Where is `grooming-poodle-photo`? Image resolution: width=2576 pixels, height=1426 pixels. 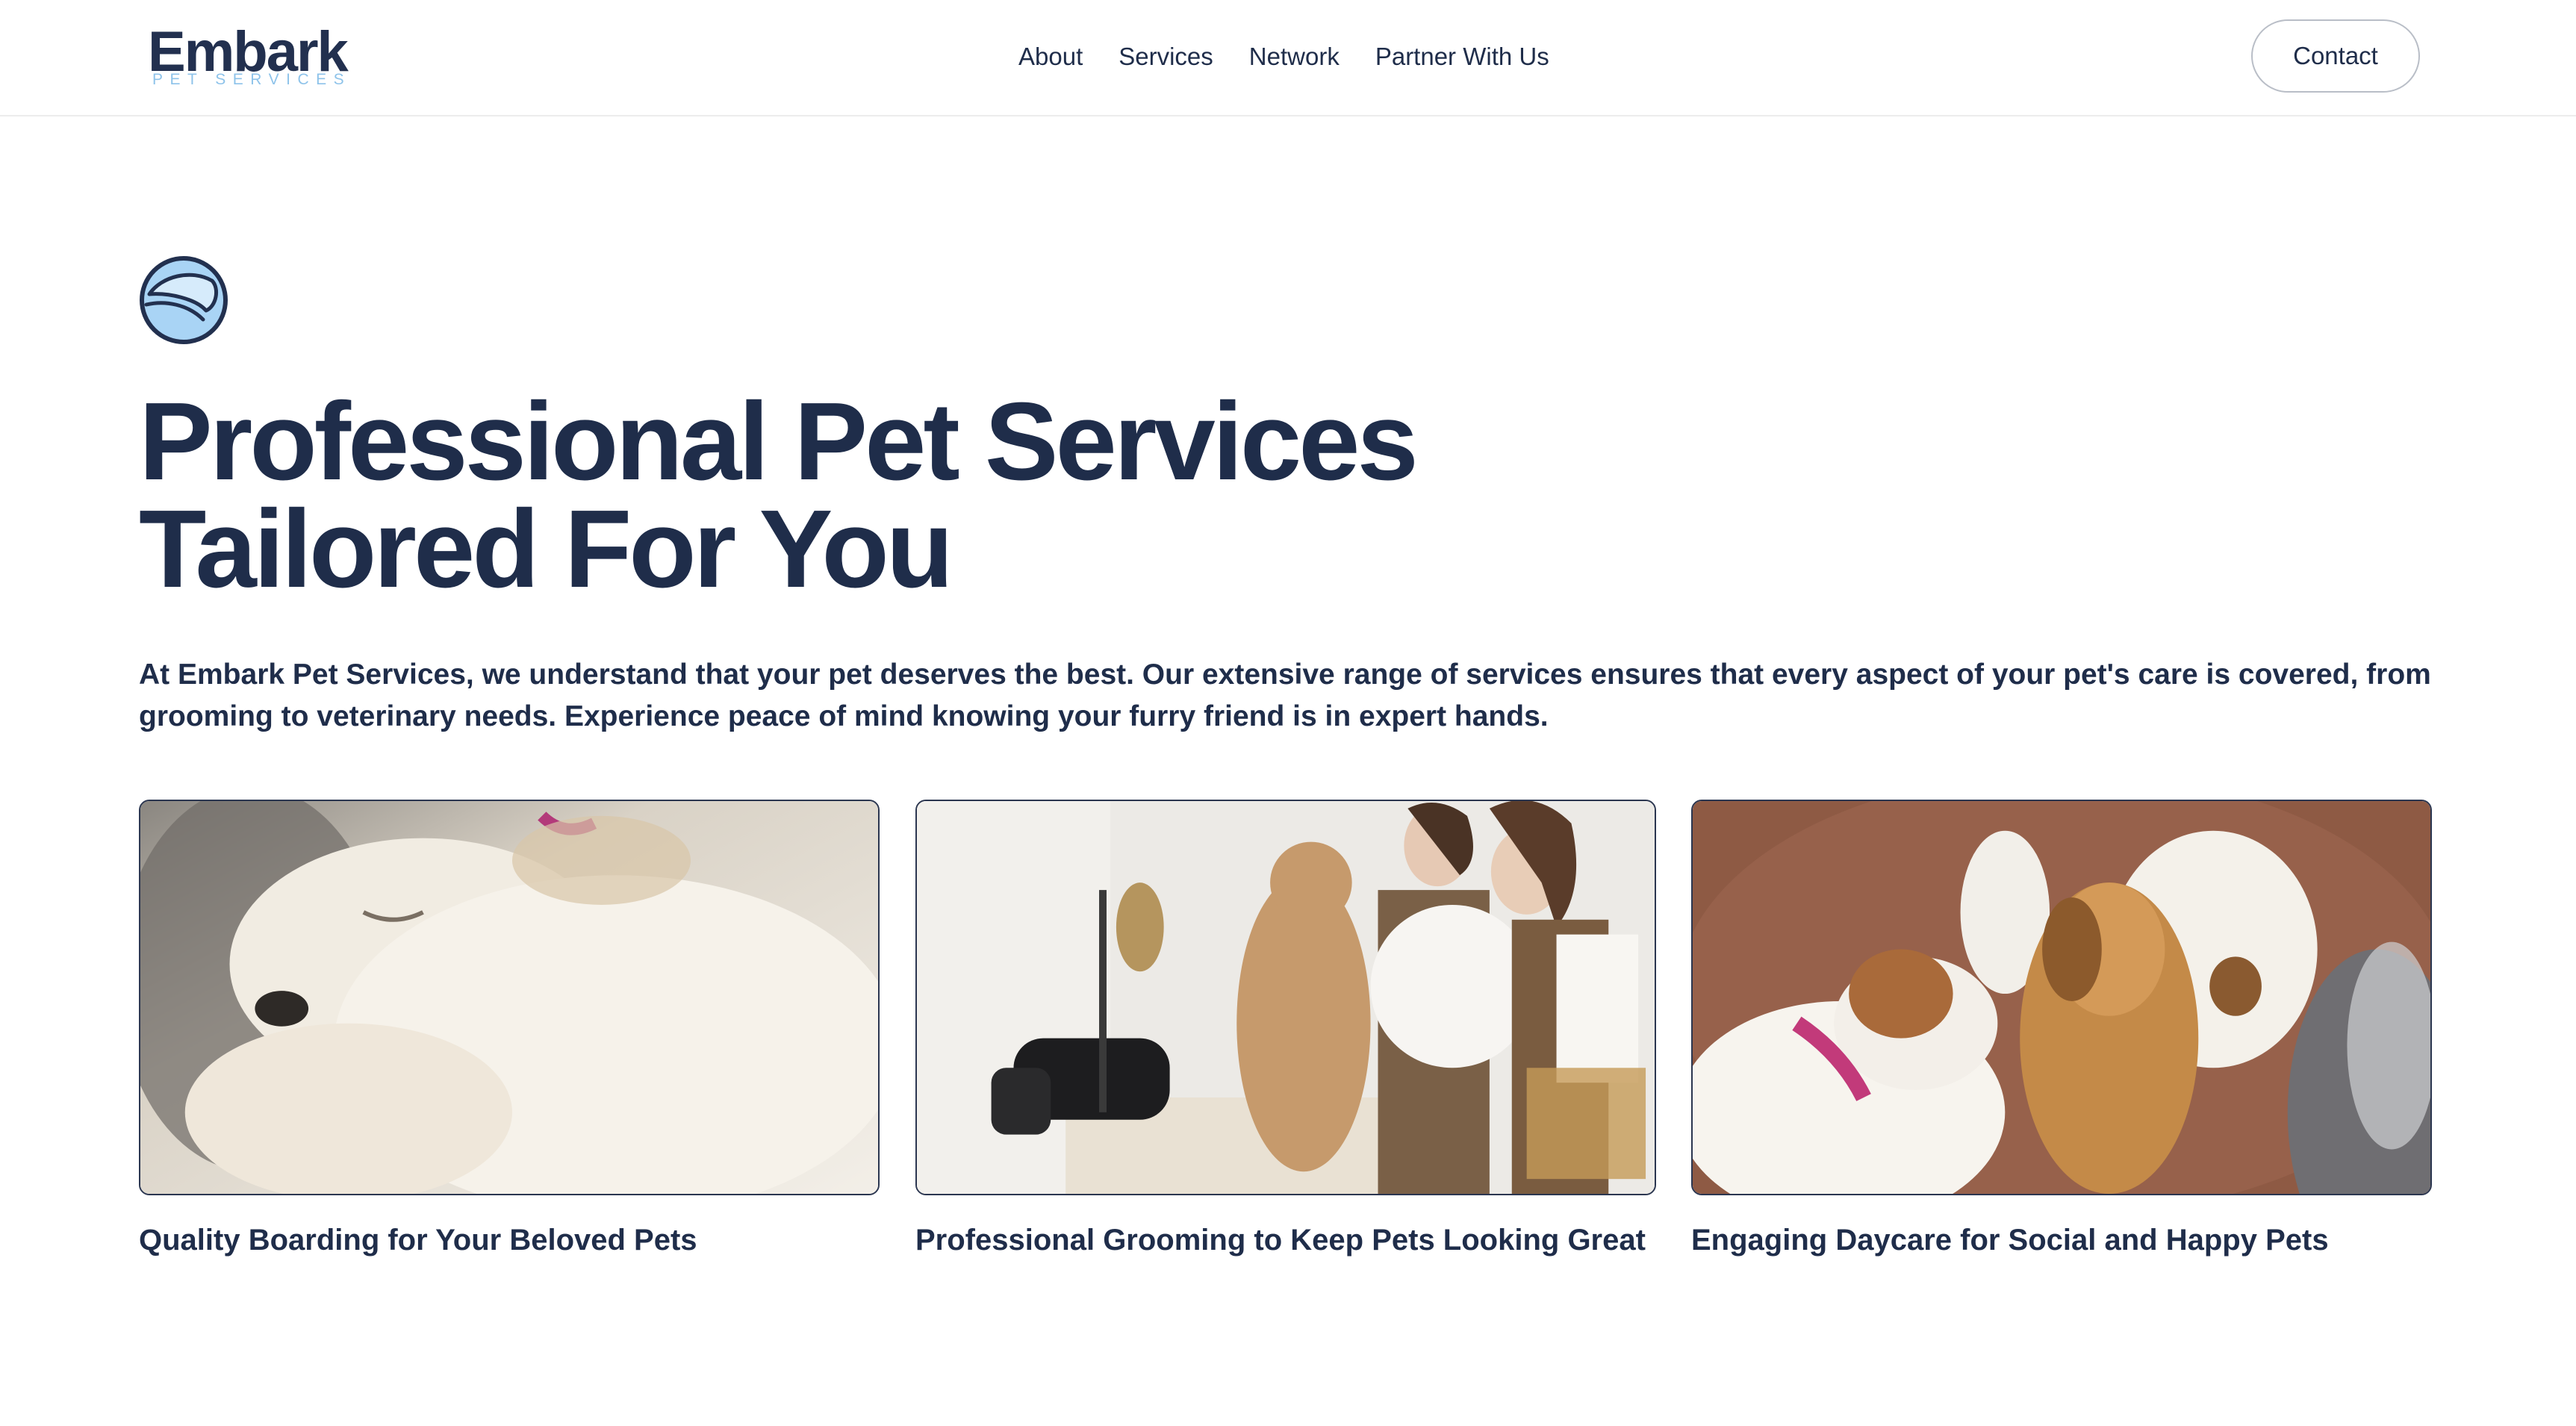
grooming-poodle-photo is located at coordinates (1285, 997).